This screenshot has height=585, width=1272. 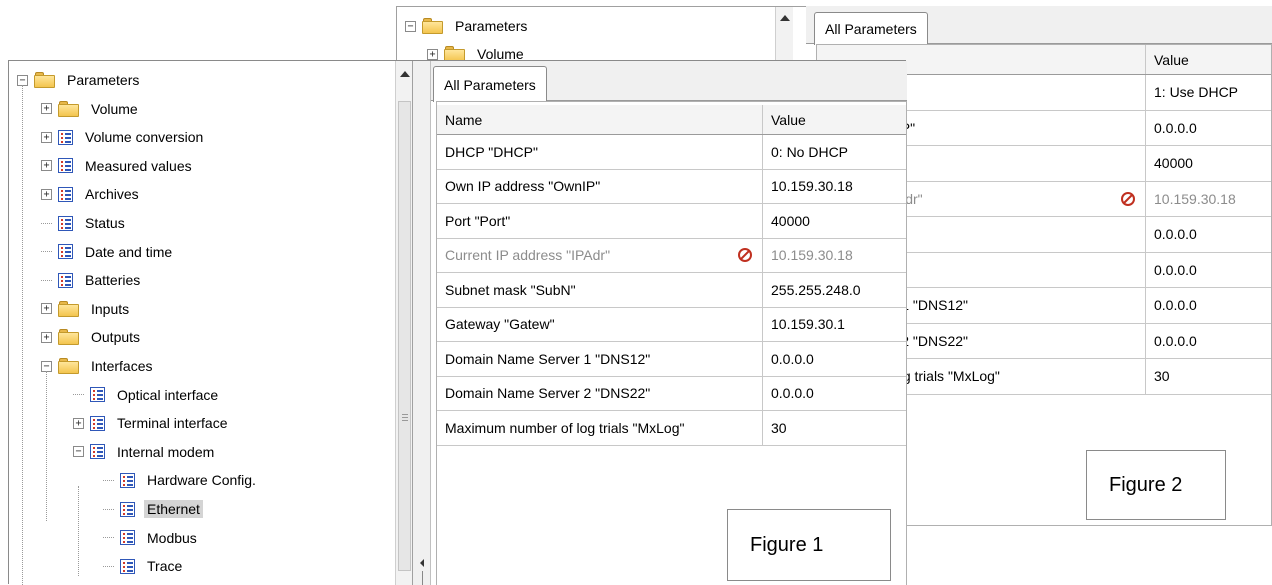 I want to click on tree-item-label: Ethernet, so click(x=173, y=509).